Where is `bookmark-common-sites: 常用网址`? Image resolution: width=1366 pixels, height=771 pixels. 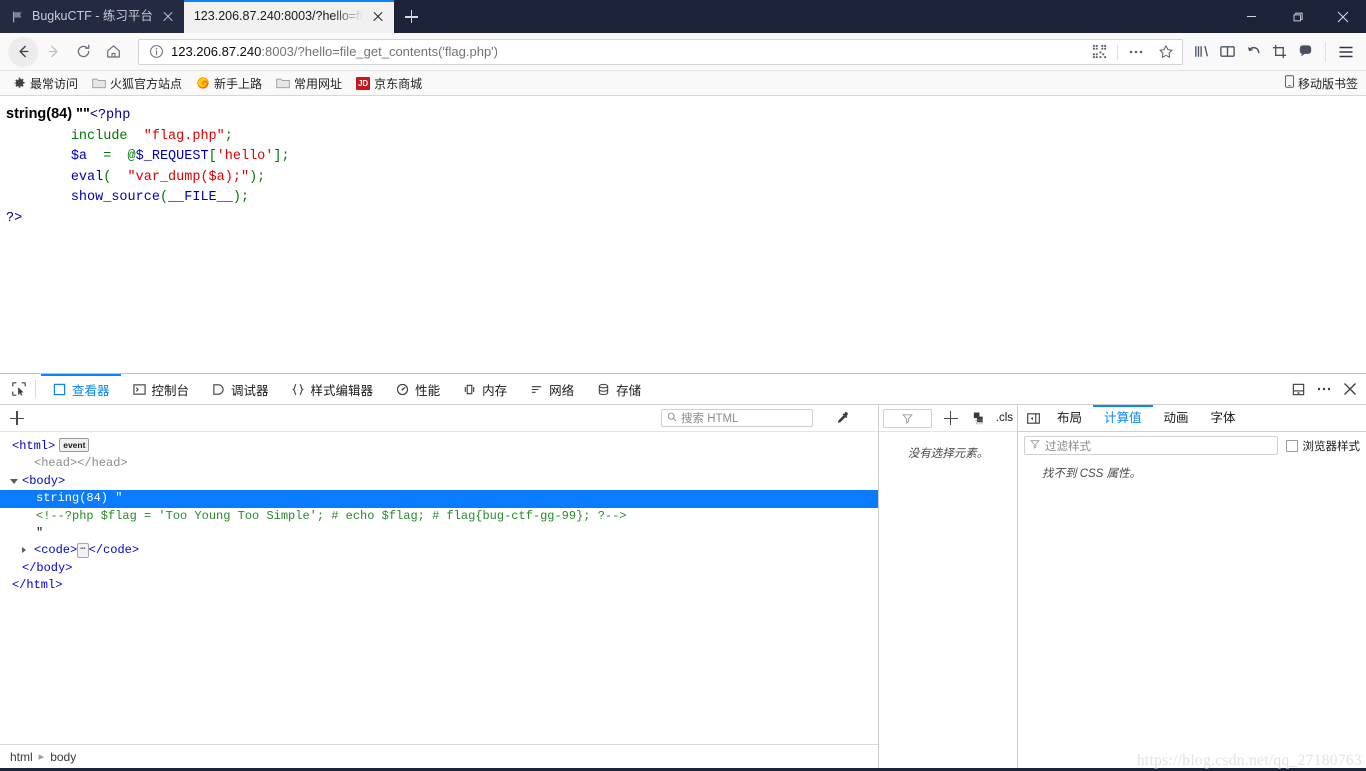
bookmark-common-sites: 常用网址 is located at coordinates (309, 83).